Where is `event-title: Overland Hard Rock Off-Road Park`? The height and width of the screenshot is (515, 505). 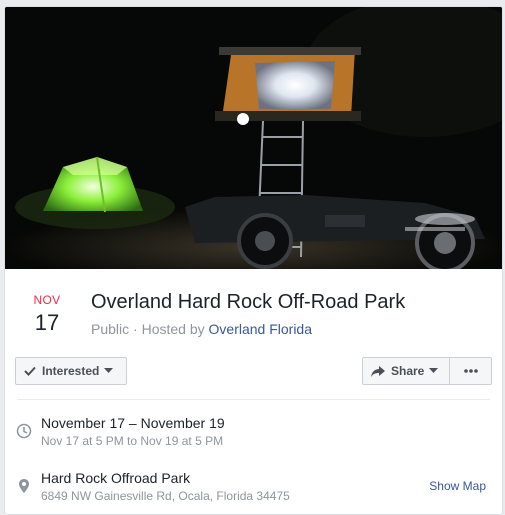 event-title: Overland Hard Rock Off-Road Park is located at coordinates (248, 302).